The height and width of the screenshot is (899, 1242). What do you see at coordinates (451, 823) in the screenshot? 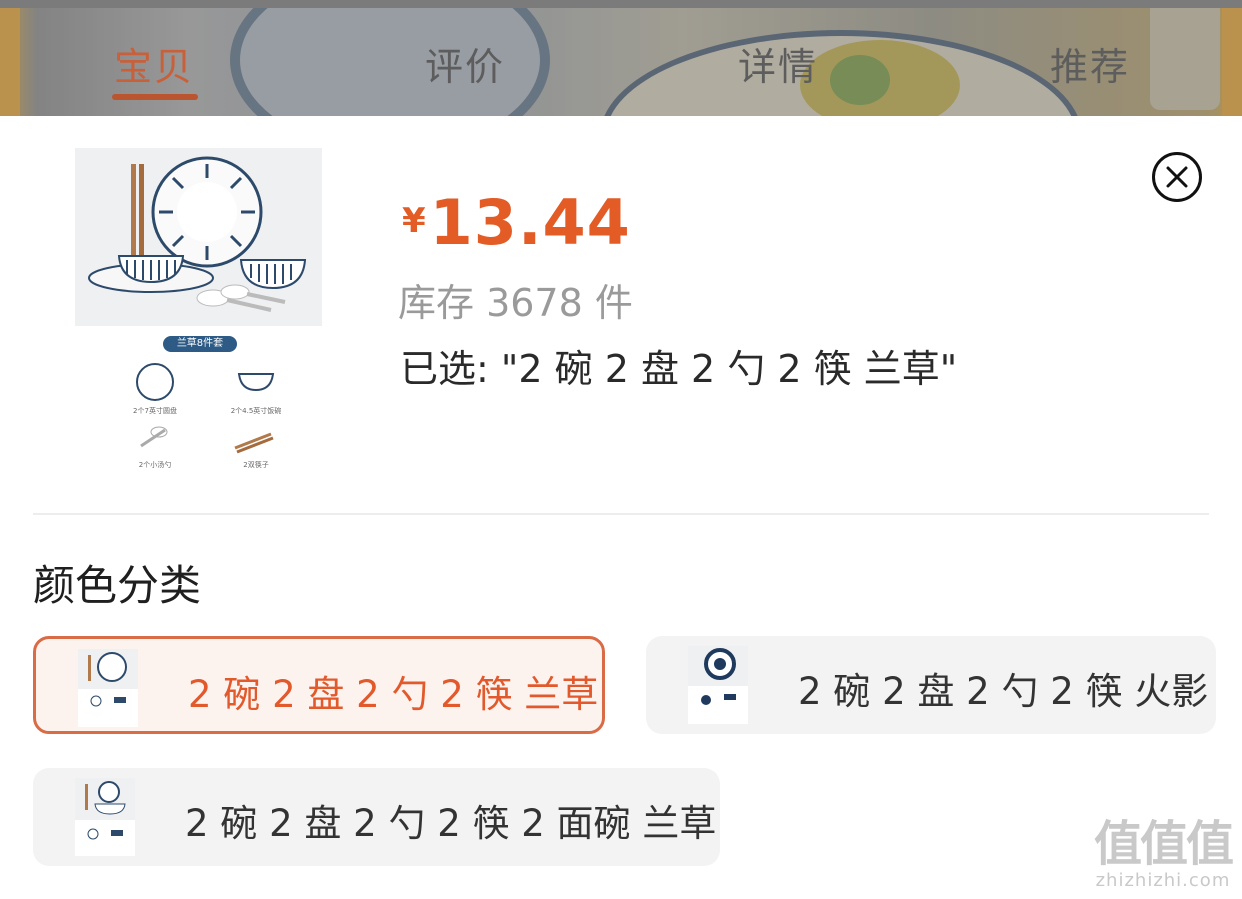
I see `option-label: 2 碗 2 盘 2 勺 2 筷 2 面碗 兰草` at bounding box center [451, 823].